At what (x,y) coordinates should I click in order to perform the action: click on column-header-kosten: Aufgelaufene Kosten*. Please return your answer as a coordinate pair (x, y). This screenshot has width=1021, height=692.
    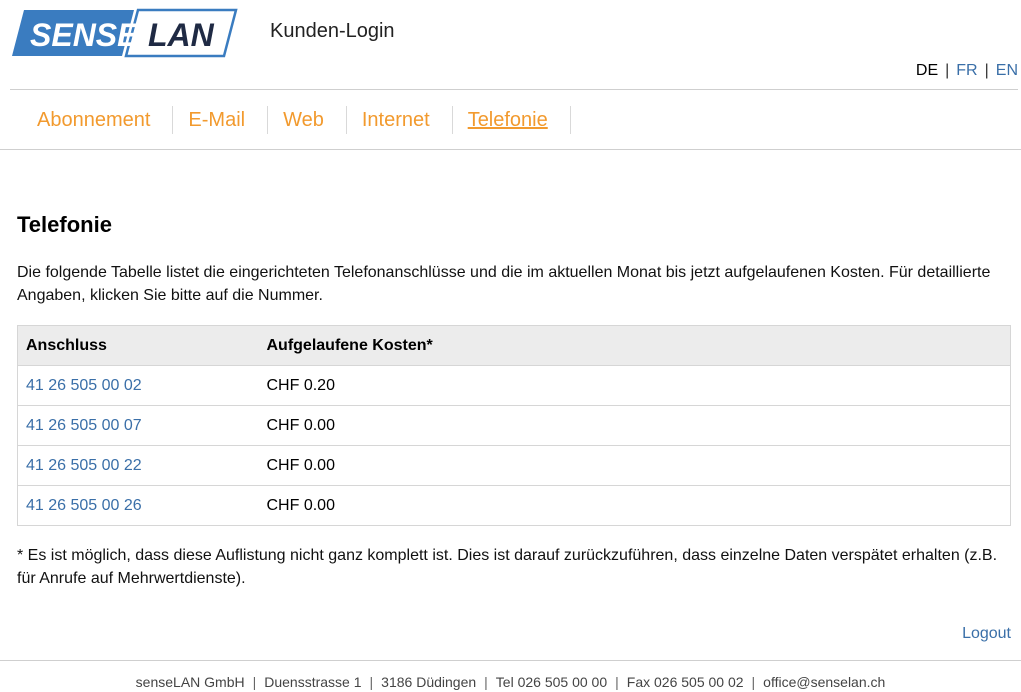
    Looking at the image, I should click on (634, 345).